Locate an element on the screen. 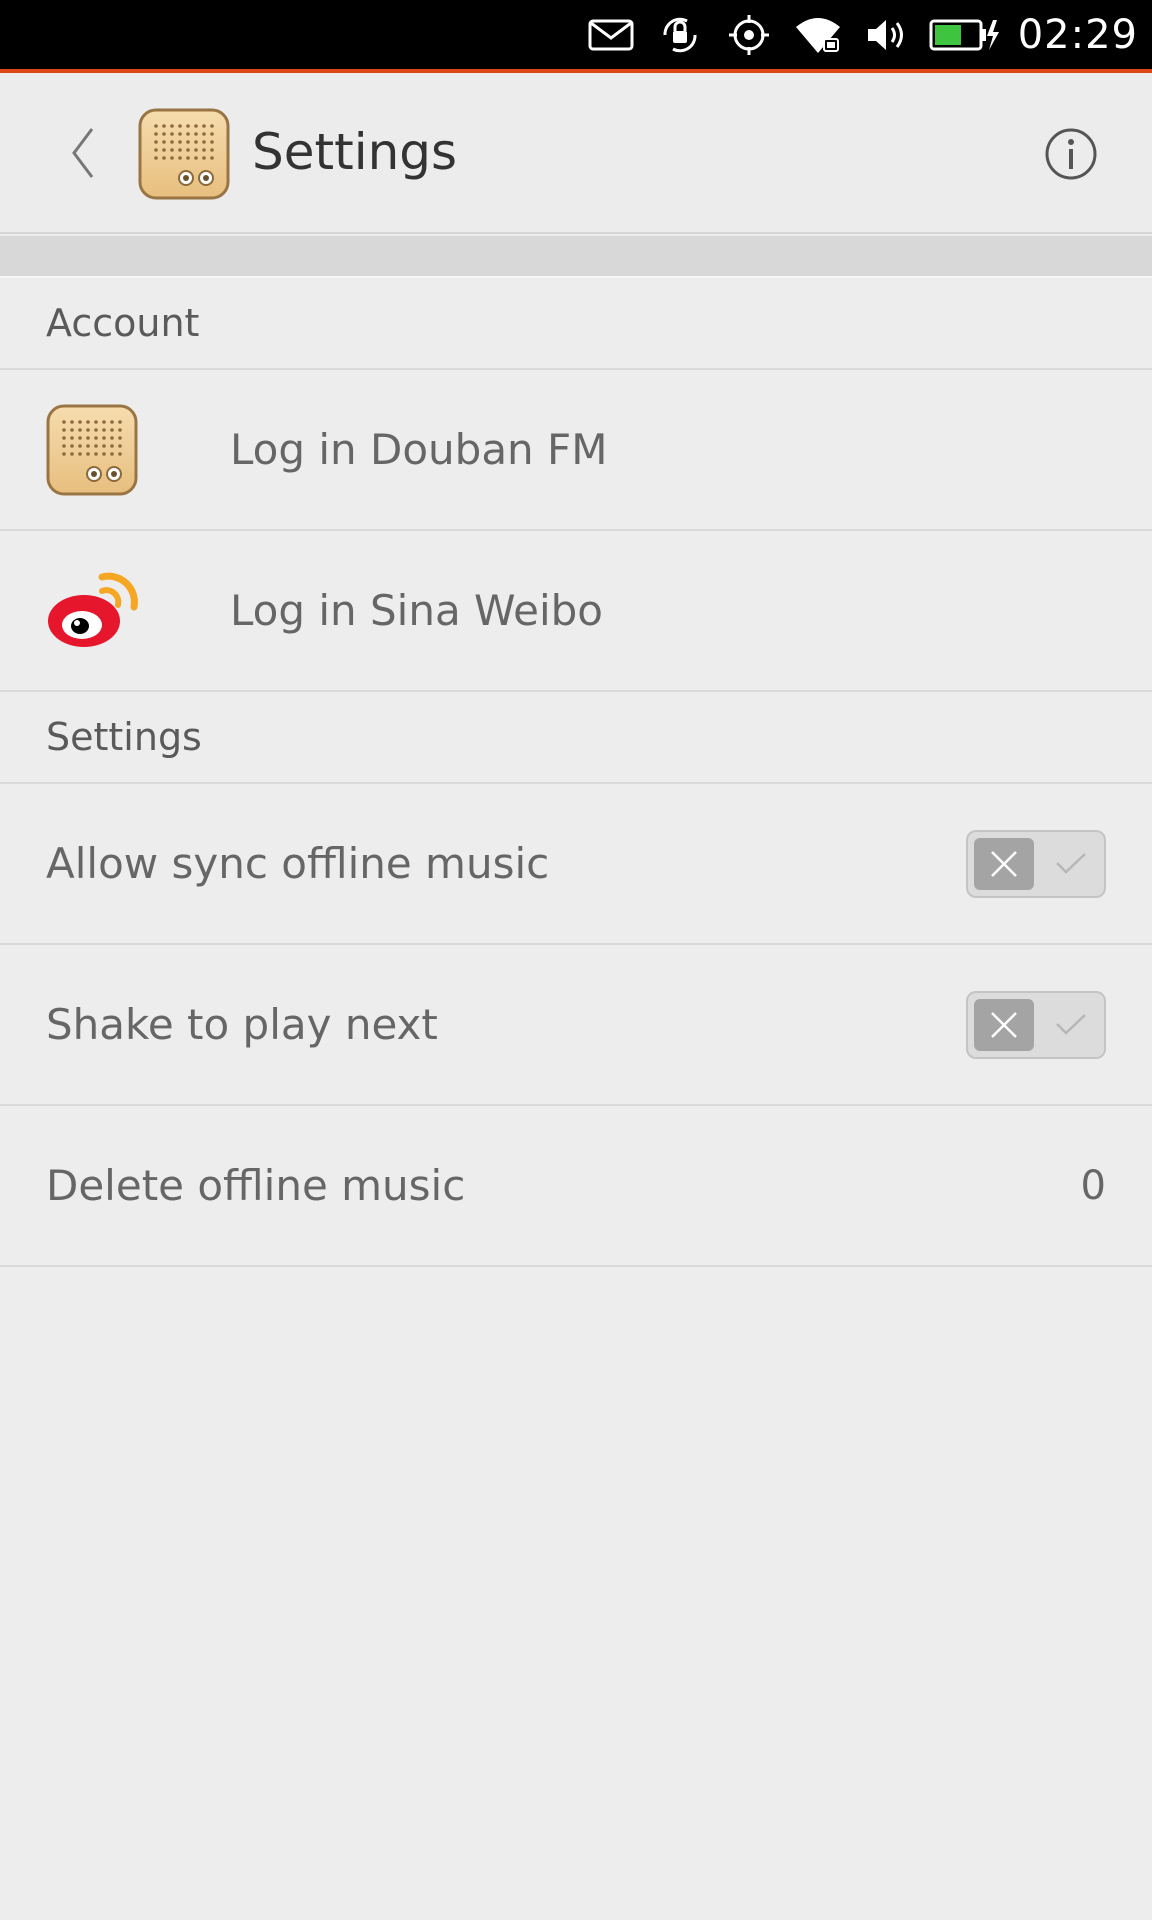  status-clock: 02:29 is located at coordinates (1077, 34).